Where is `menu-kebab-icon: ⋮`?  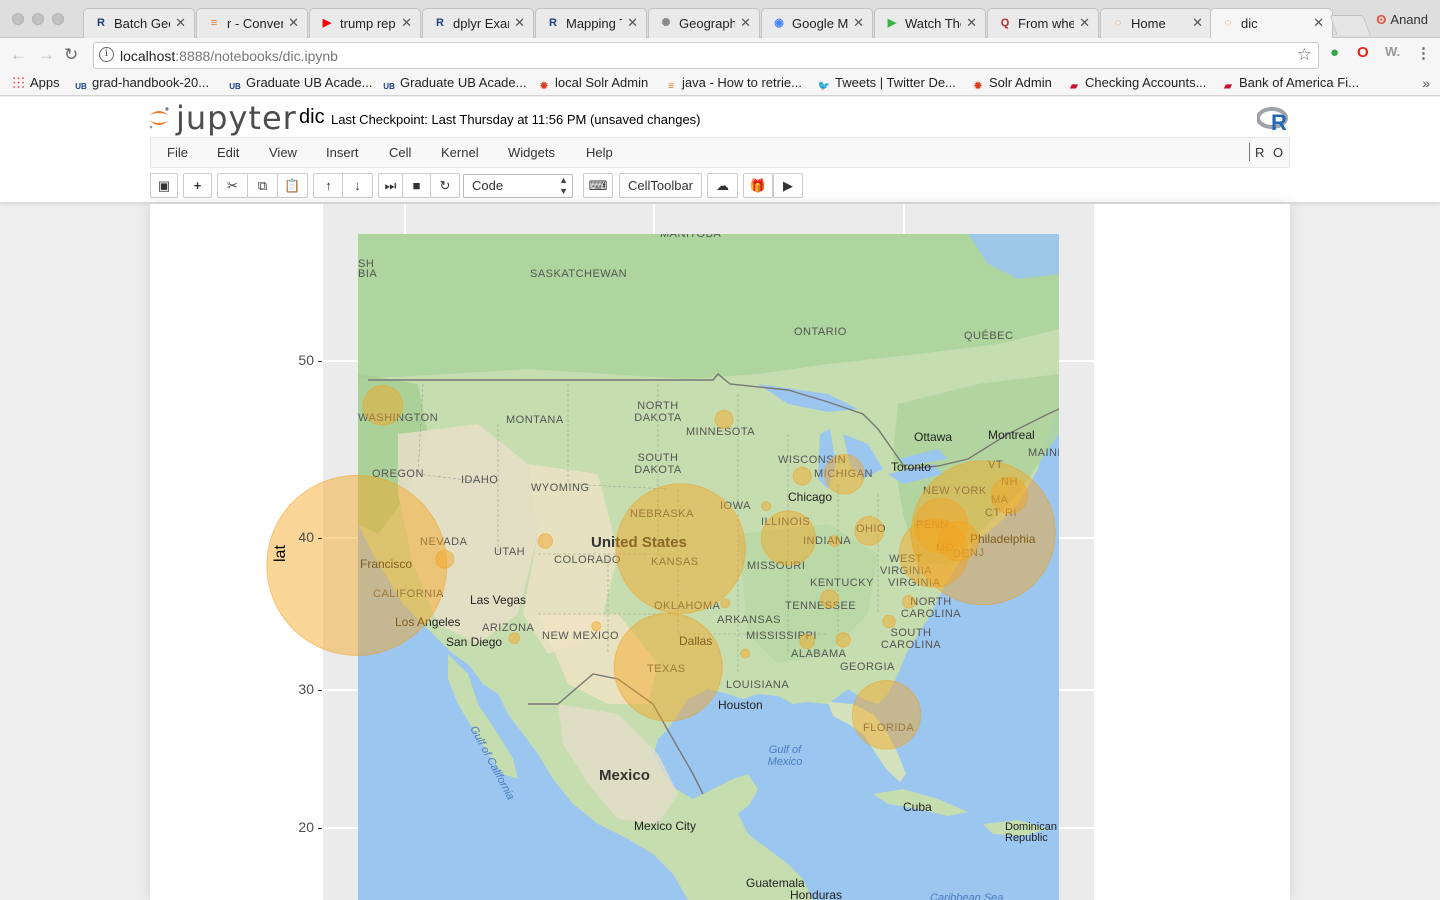
menu-kebab-icon: ⋮ is located at coordinates (1423, 53).